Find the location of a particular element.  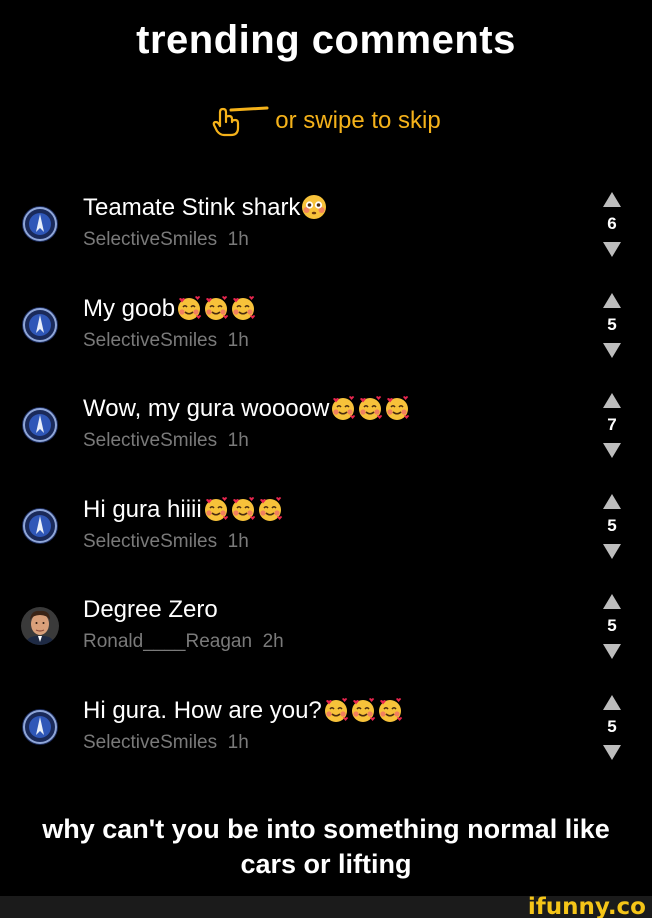

comment-text: Hi gura hiiii is located at coordinates (183, 510).